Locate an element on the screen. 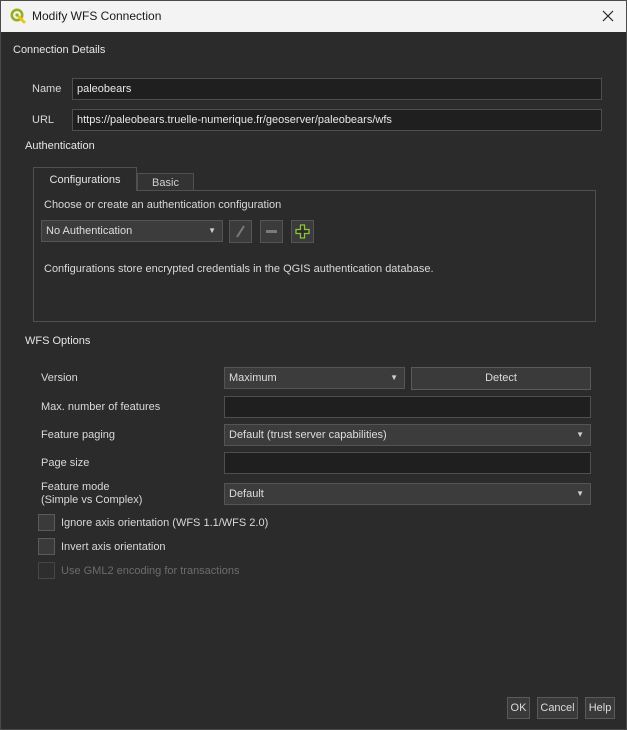 This screenshot has width=627, height=730. minus-icon is located at coordinates (271, 231).